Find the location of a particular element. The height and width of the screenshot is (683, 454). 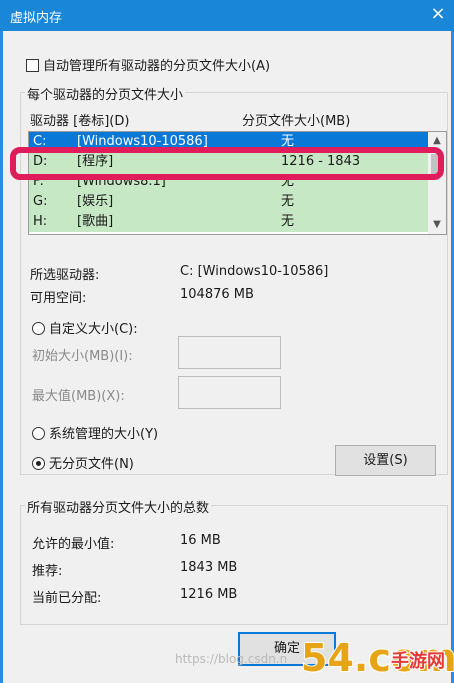

title-bar: 虚拟内存 × is located at coordinates (227, 15).